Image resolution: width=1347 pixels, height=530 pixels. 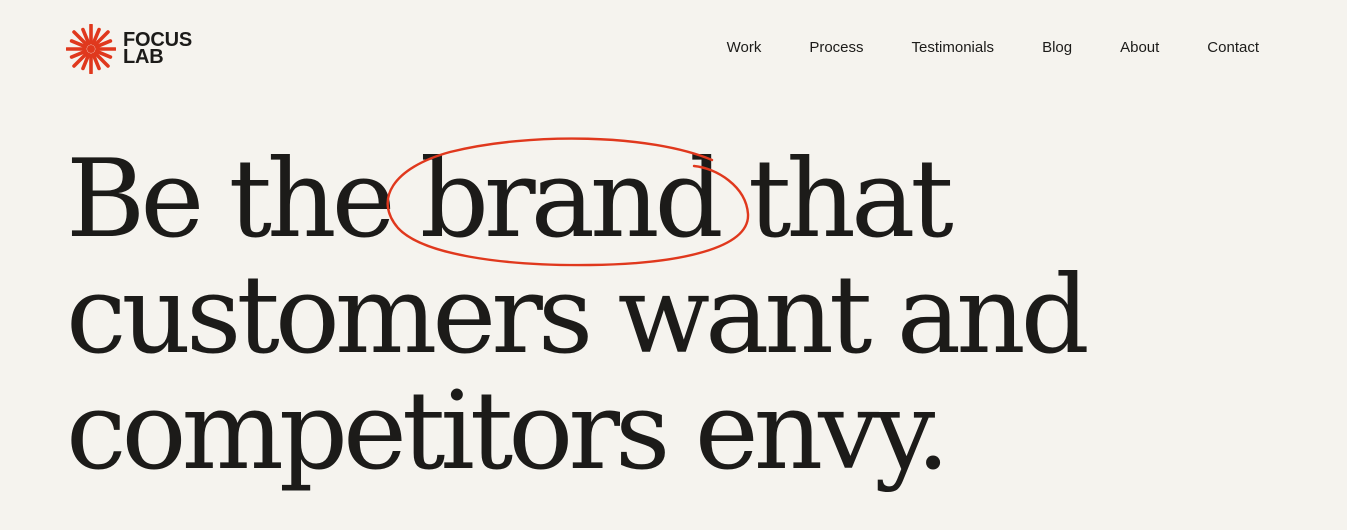 What do you see at coordinates (1233, 48) in the screenshot?
I see `nav-link-contact: Contact` at bounding box center [1233, 48].